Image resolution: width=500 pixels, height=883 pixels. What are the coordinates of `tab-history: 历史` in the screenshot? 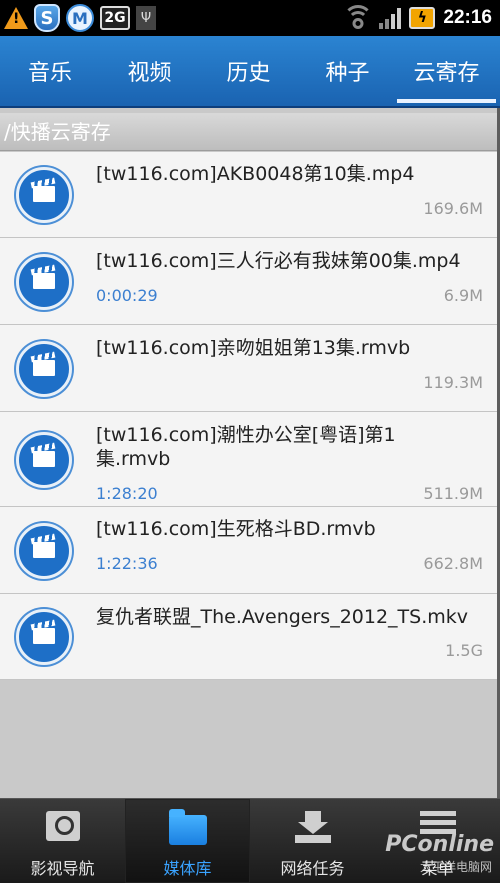 It's located at (248, 71).